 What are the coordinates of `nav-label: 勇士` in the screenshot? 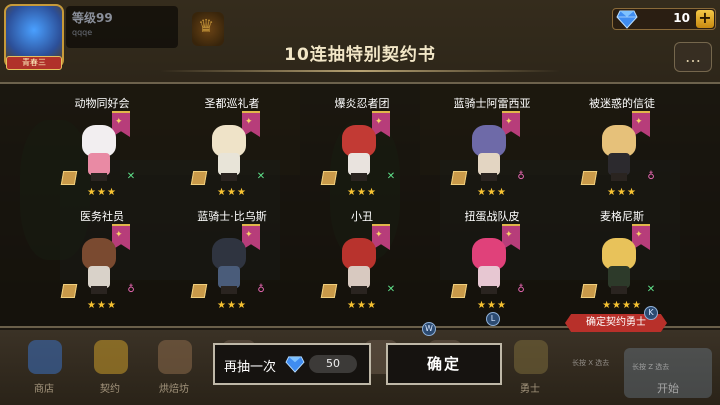 It's located at (530, 389).